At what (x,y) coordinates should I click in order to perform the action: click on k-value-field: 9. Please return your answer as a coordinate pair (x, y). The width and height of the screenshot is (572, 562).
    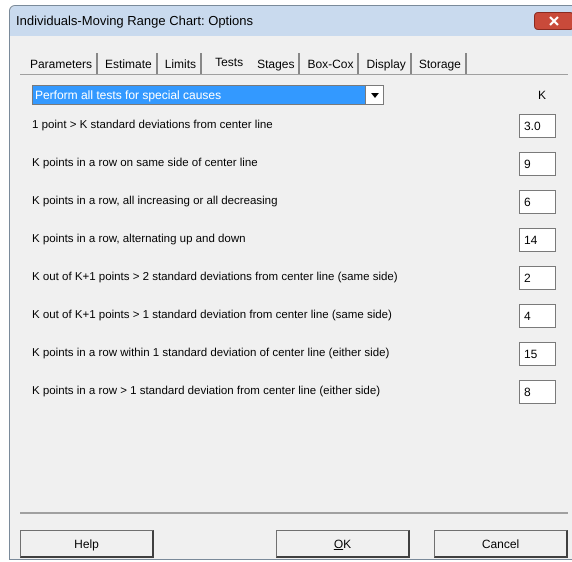
    Looking at the image, I should click on (537, 164).